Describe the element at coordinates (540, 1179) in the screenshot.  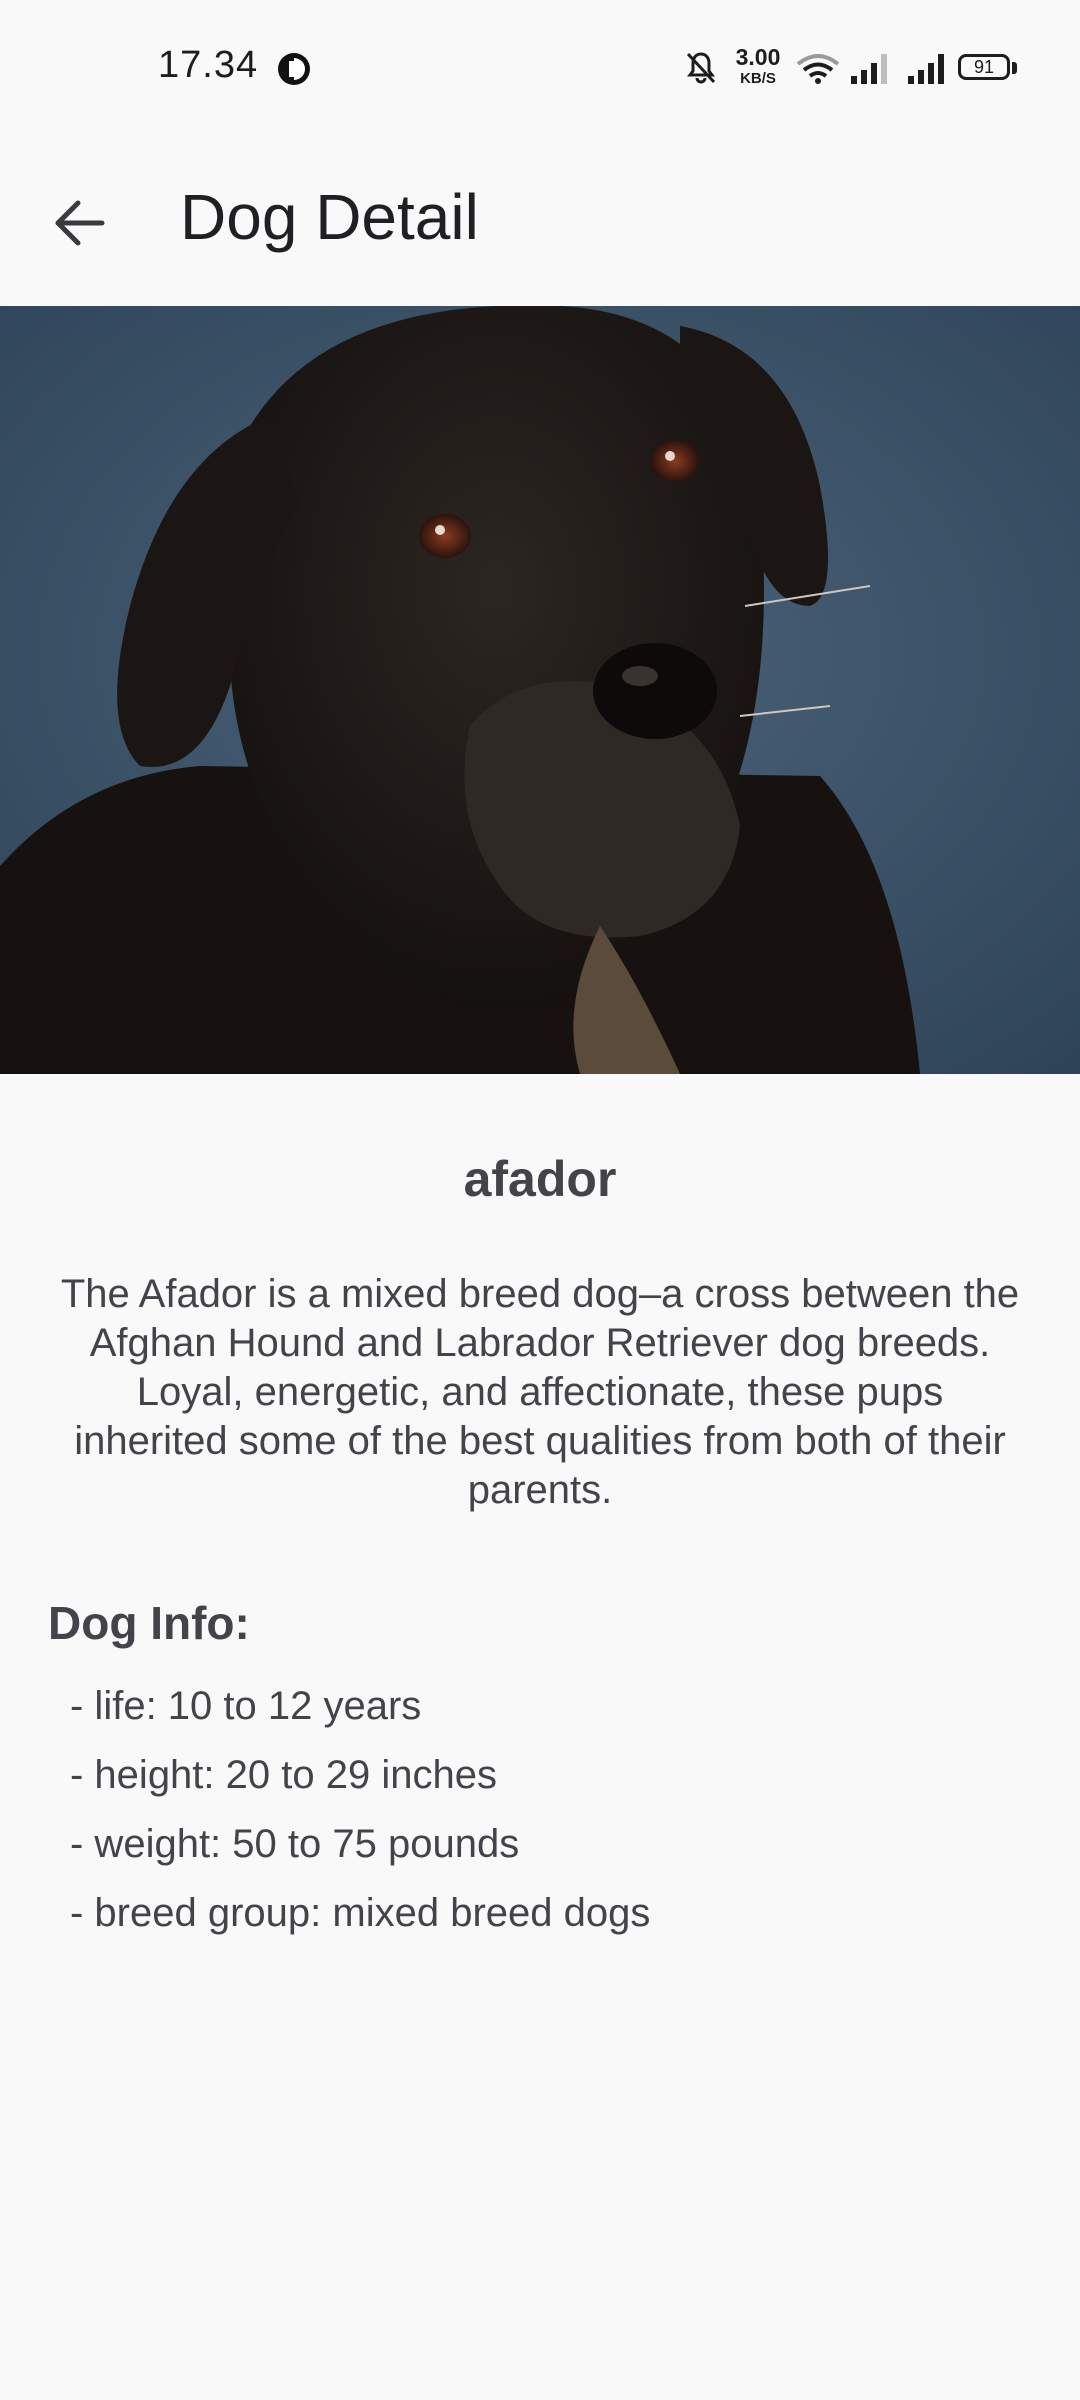
I see `breed-name: afador` at that location.